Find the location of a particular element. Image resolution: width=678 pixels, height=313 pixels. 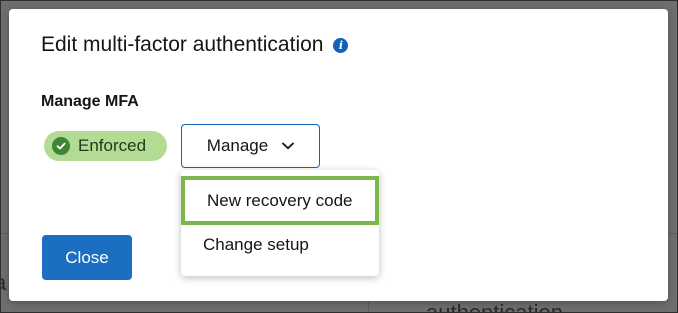

menu-item-label: New recovery code is located at coordinates (280, 200).